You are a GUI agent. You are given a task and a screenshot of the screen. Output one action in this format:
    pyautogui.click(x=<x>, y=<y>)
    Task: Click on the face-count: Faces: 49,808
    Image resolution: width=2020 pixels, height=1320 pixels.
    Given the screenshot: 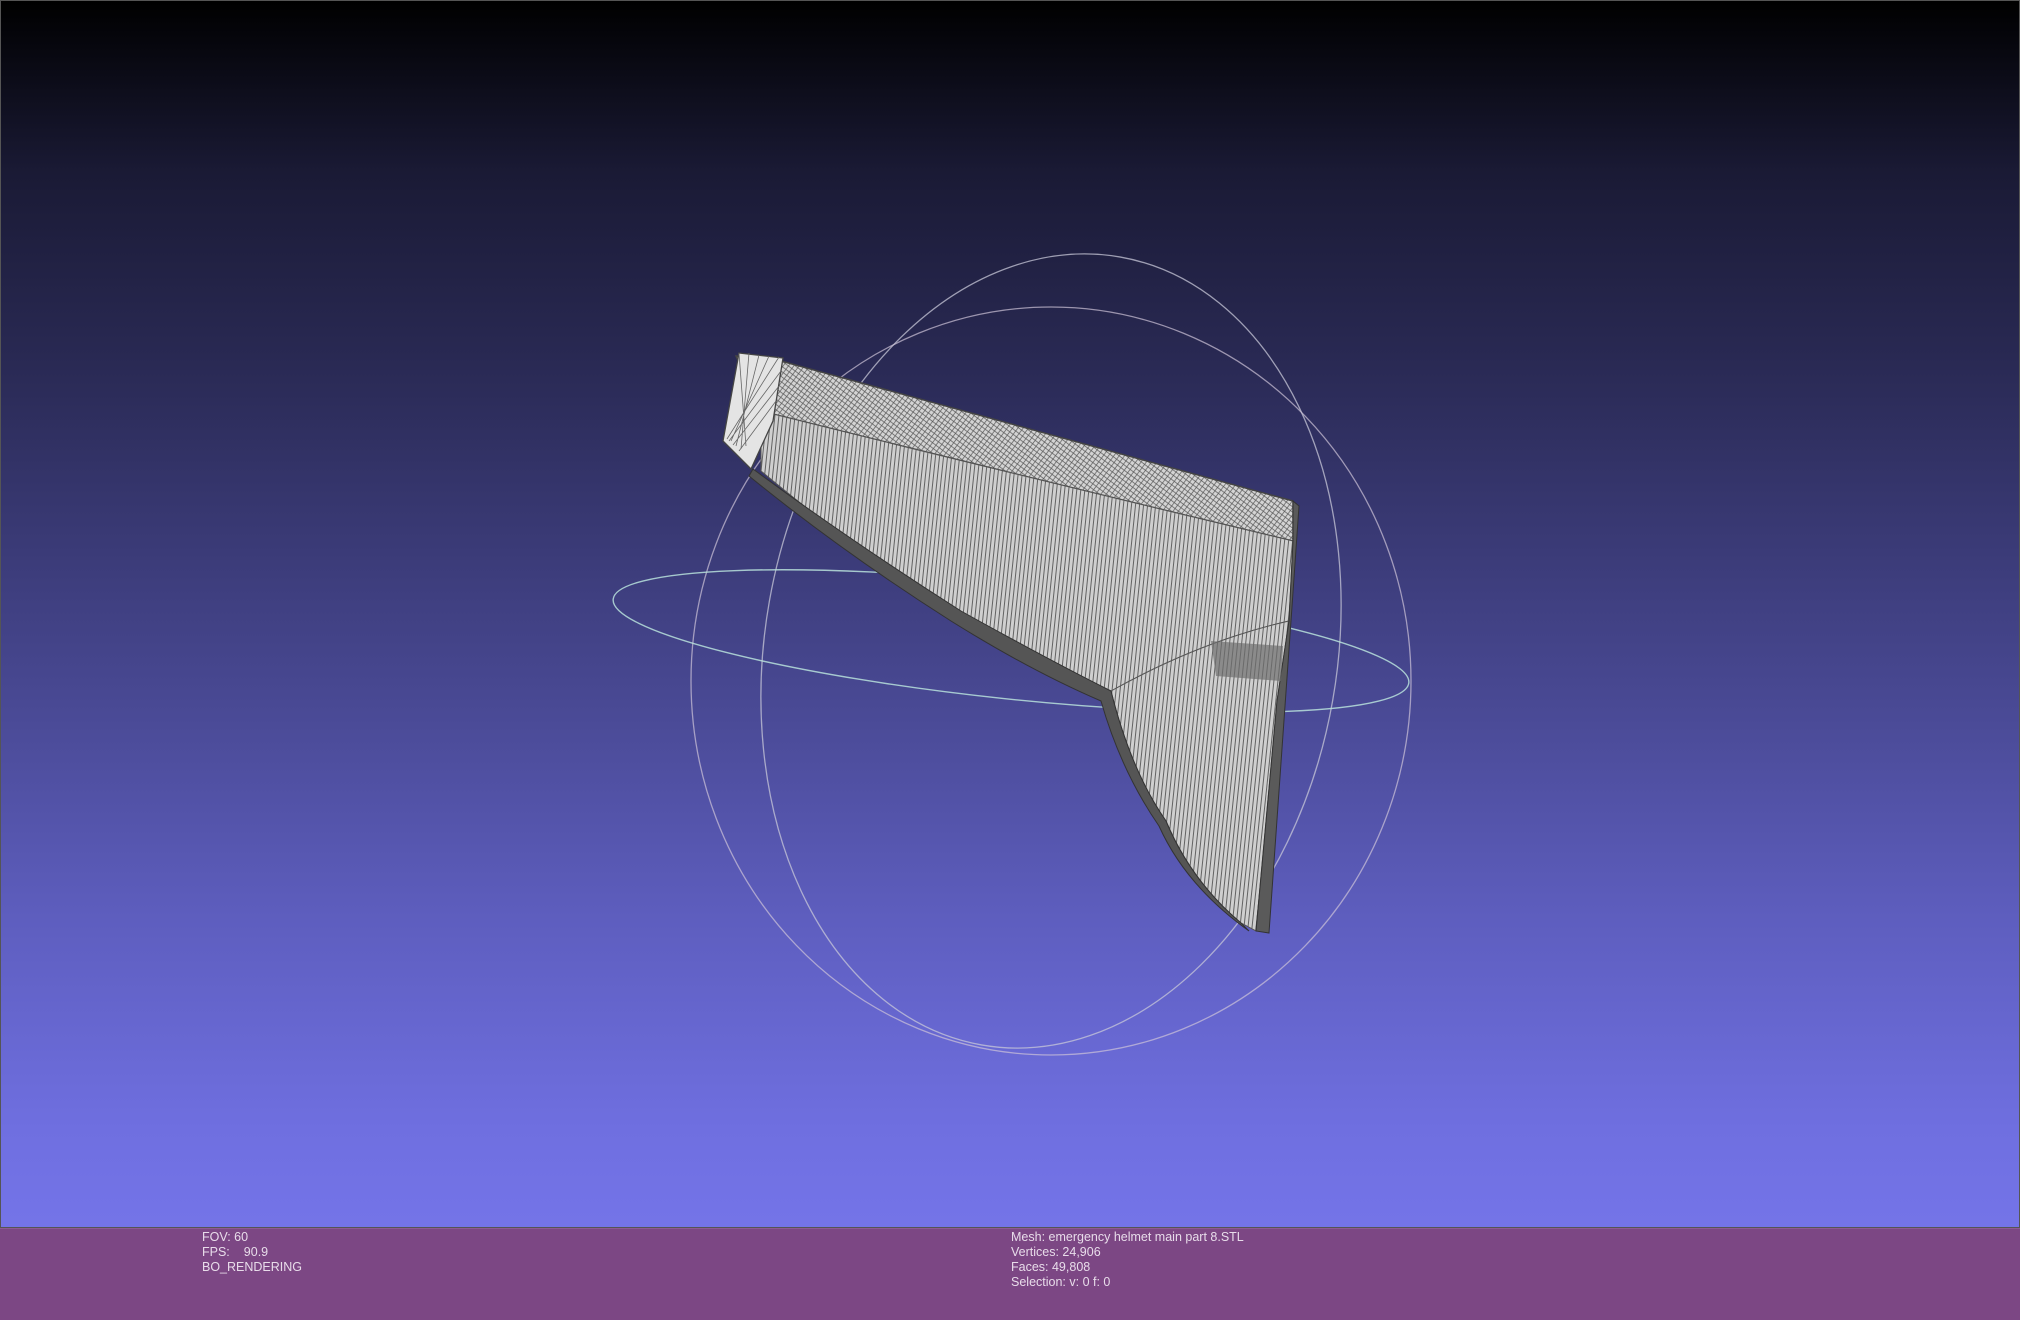 What is the action you would take?
    pyautogui.click(x=1051, y=1267)
    